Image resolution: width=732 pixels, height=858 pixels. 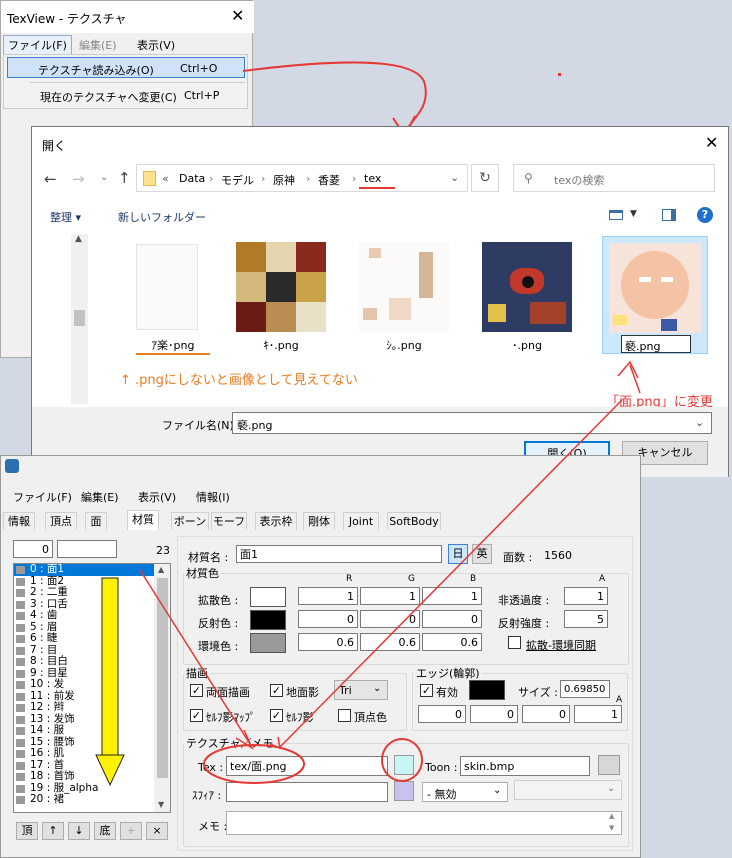 What do you see at coordinates (402, 760) in the screenshot?
I see `annotation-ellipse-swatch` at bounding box center [402, 760].